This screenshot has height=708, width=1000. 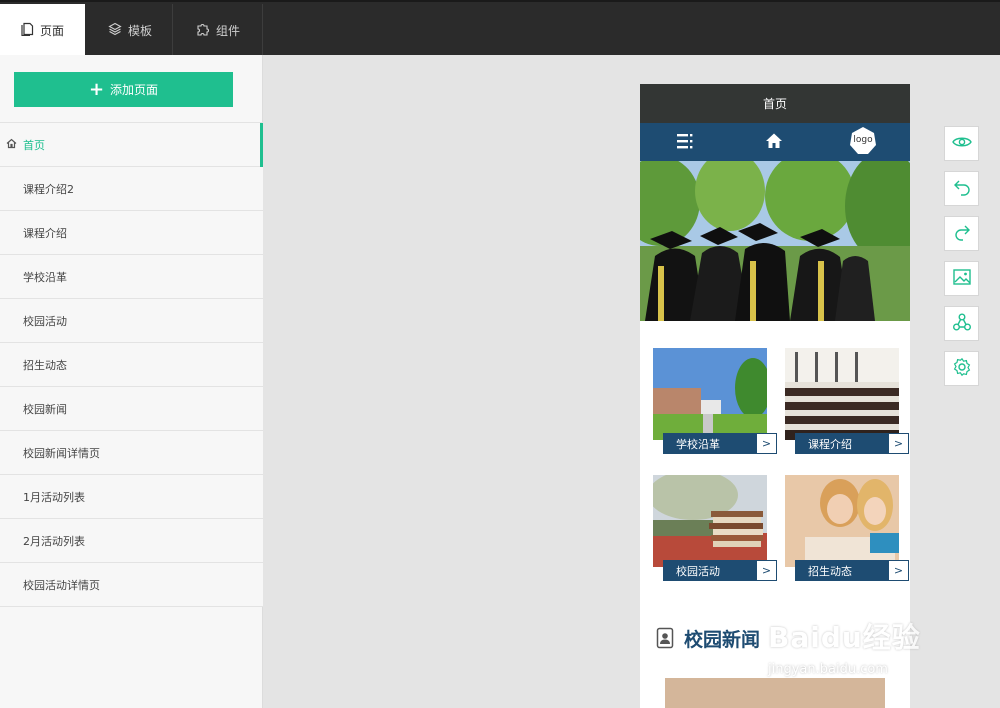 I want to click on add-page-label: 添加页面, so click(x=134, y=90).